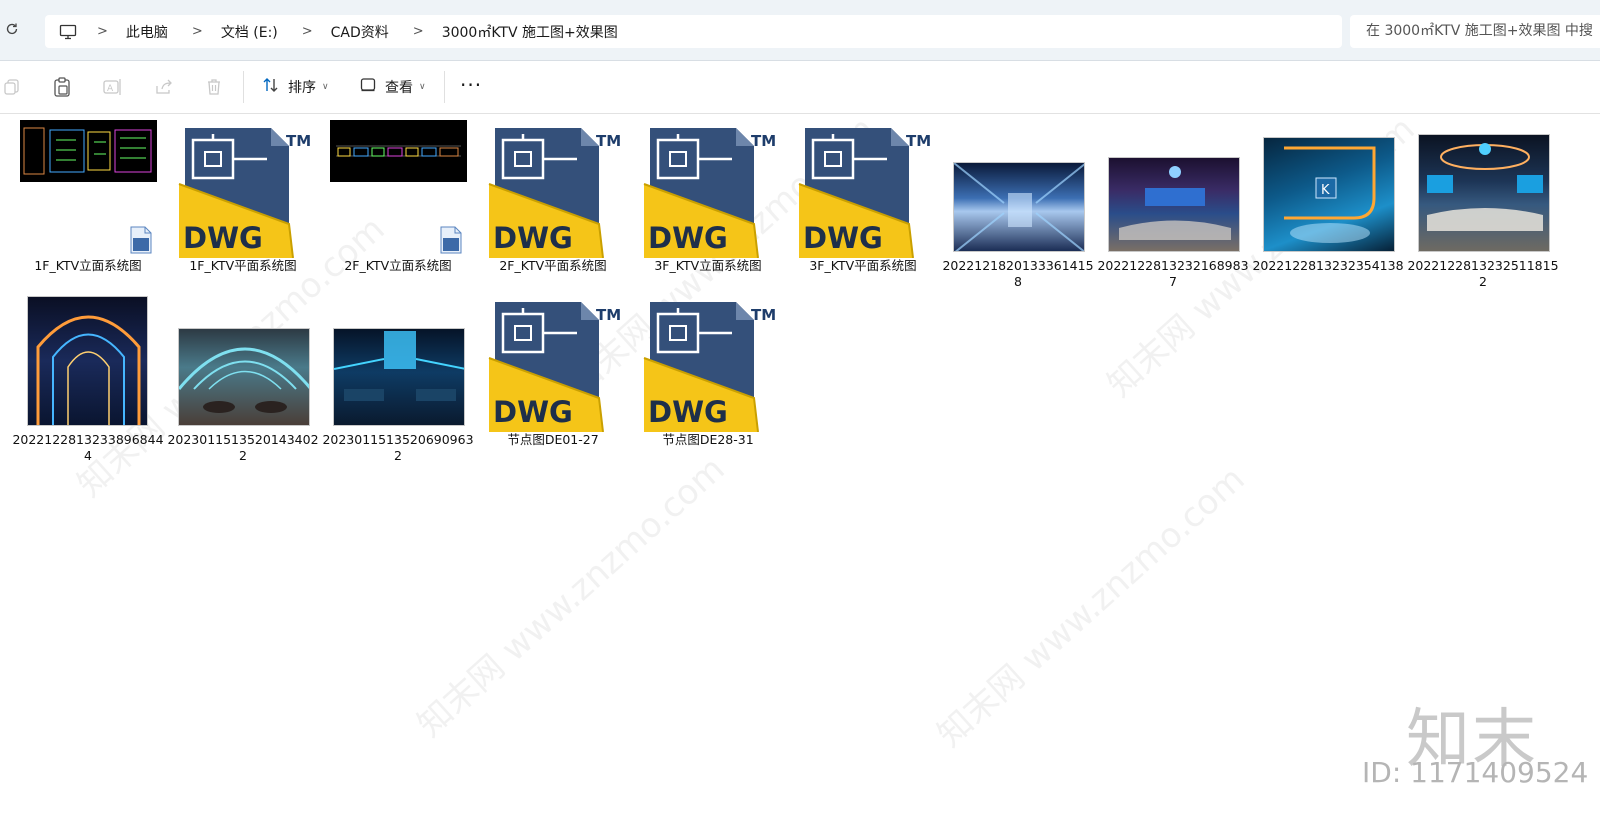 The width and height of the screenshot is (1600, 827). I want to click on file-name: 20221218201333614158, so click(1018, 273).